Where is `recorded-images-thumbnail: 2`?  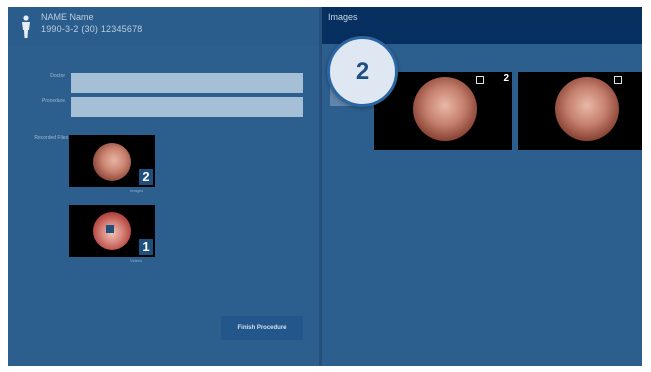
recorded-images-thumbnail: 2 is located at coordinates (112, 161).